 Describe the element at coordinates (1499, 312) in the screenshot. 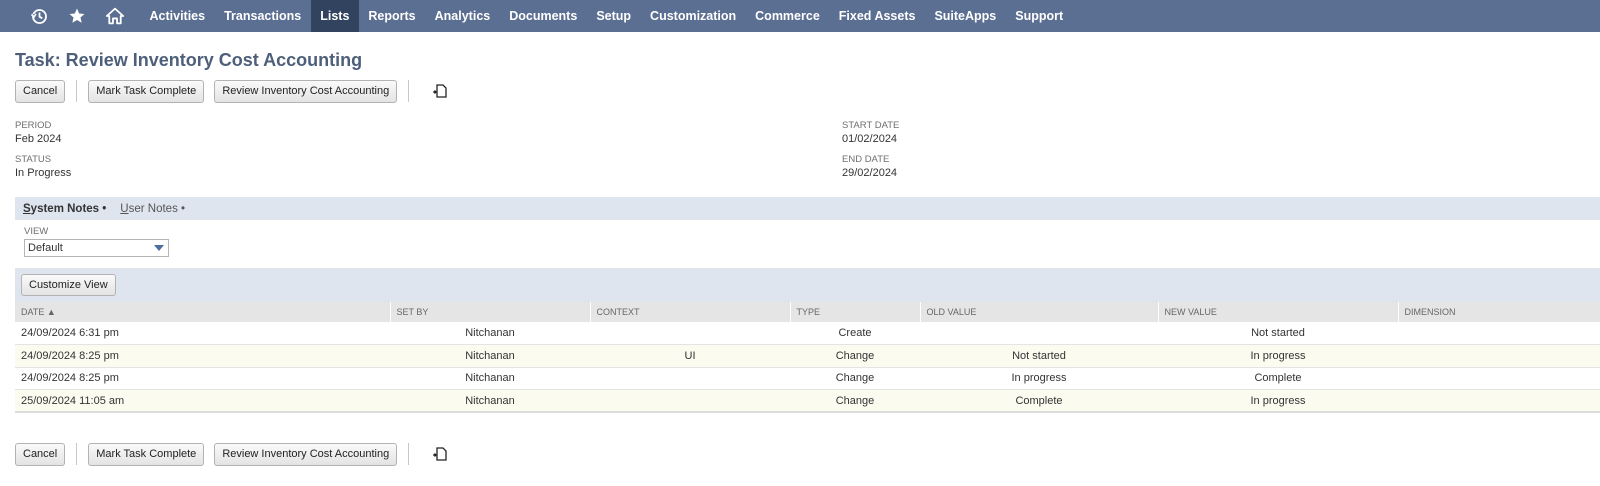

I see `header-dimension: DIMENSION` at that location.